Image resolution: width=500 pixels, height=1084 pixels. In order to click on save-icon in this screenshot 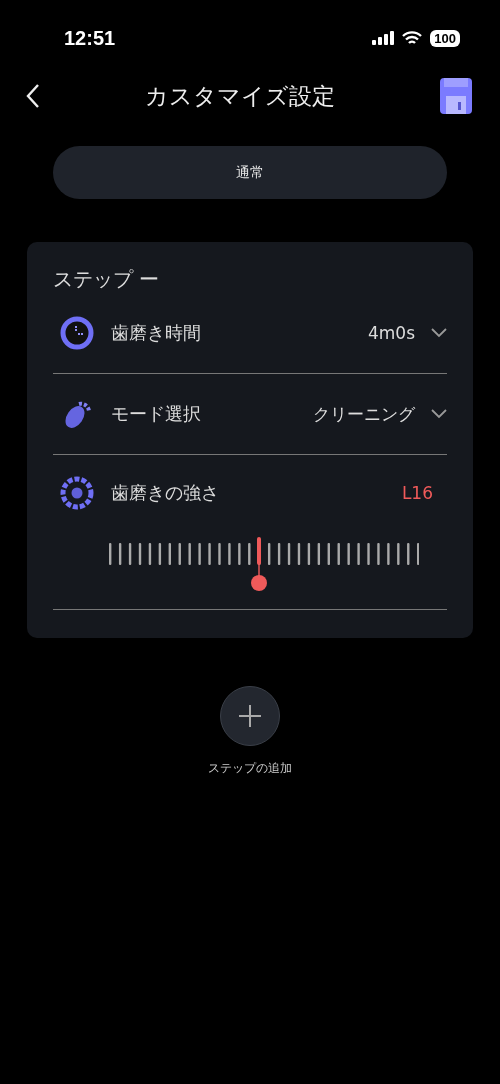, I will do `click(456, 96)`.